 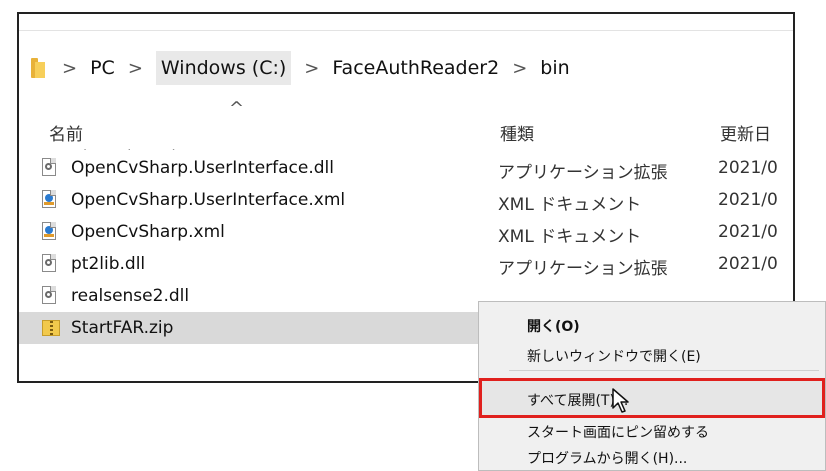 What do you see at coordinates (208, 200) in the screenshot?
I see `file-name: OpenCvSharp.UserInterface.xml` at bounding box center [208, 200].